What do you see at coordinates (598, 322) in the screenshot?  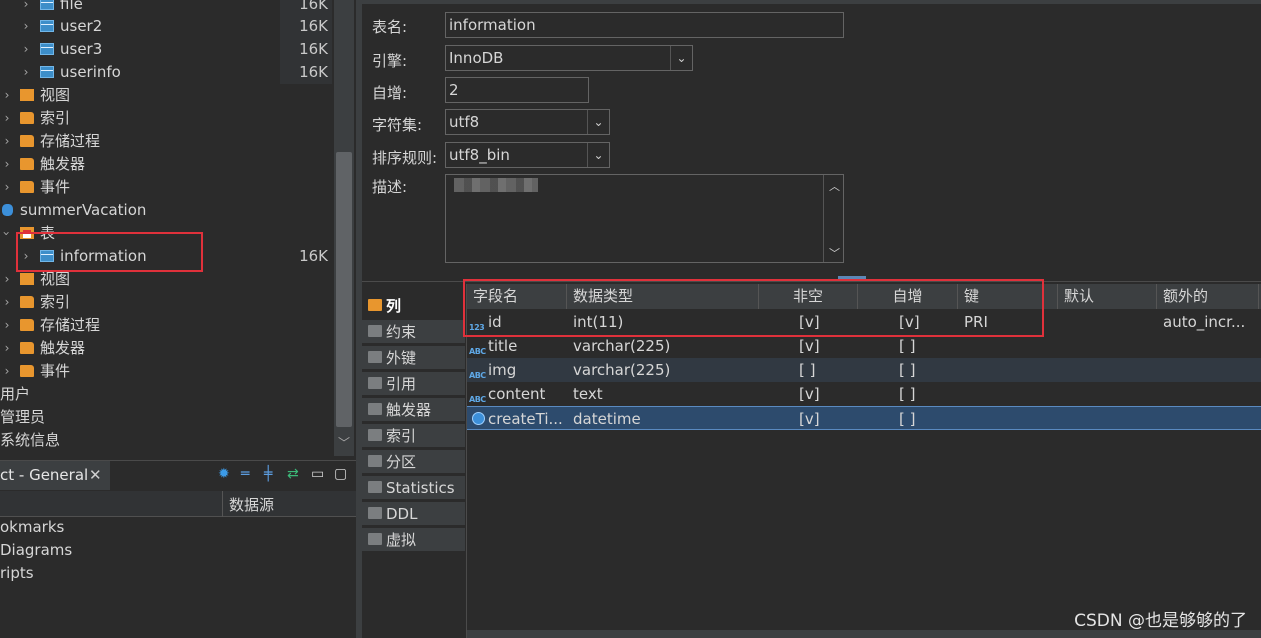 I see `cell-type: int(11)` at bounding box center [598, 322].